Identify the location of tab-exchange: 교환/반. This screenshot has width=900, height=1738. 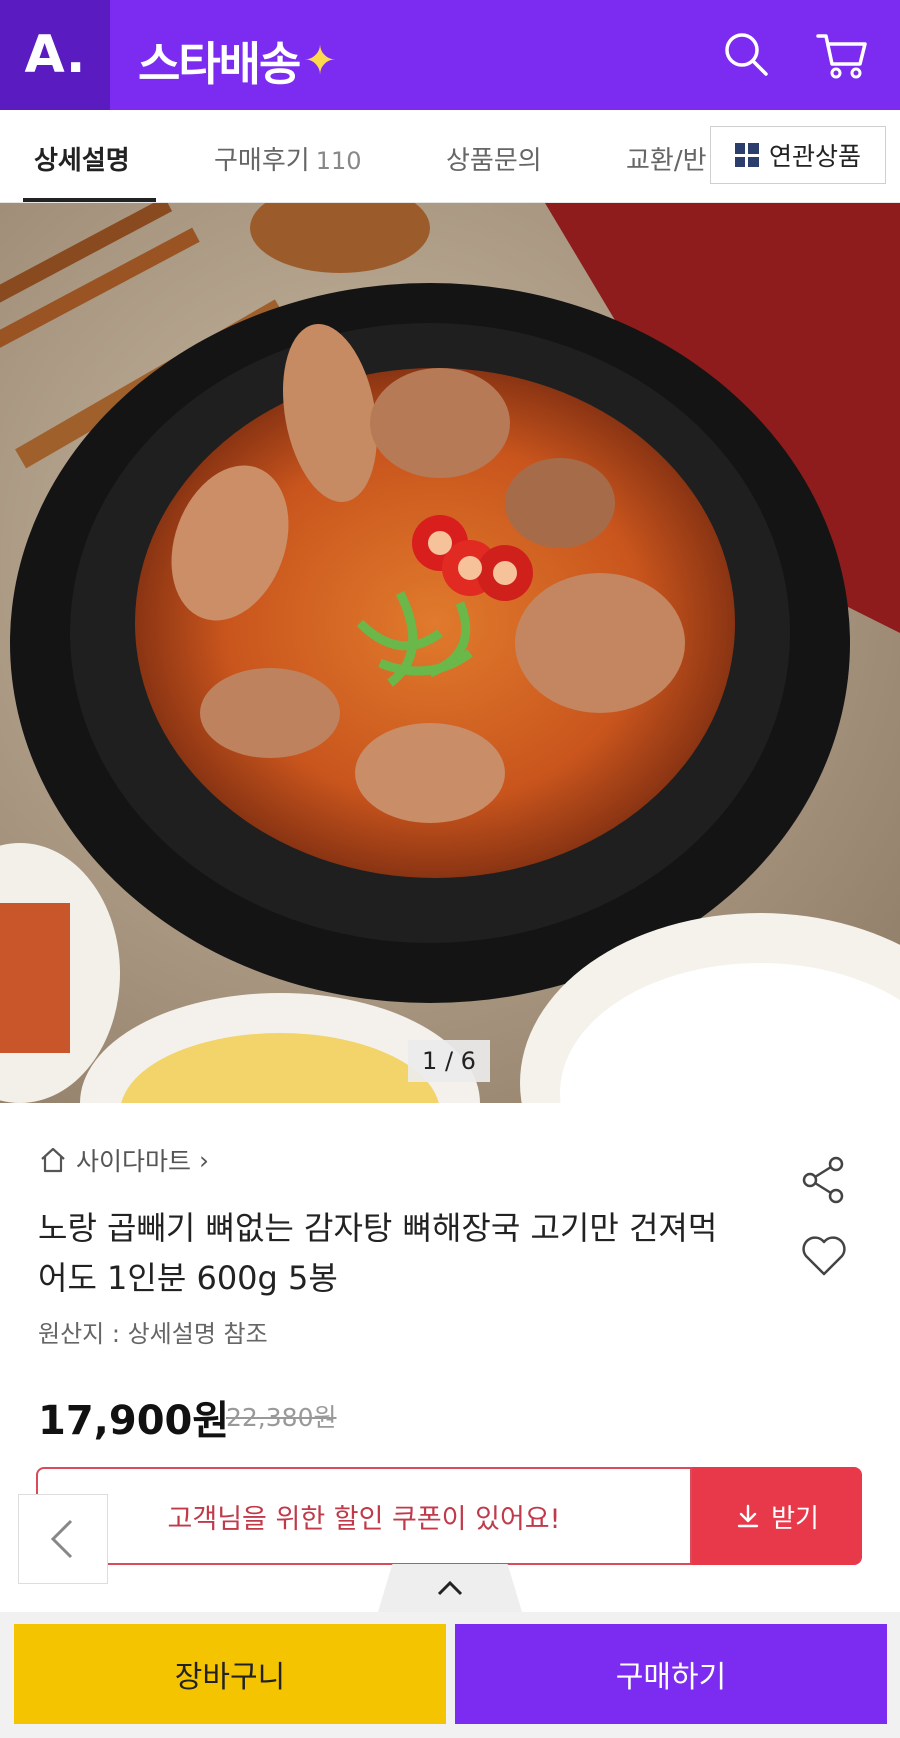
(666, 158).